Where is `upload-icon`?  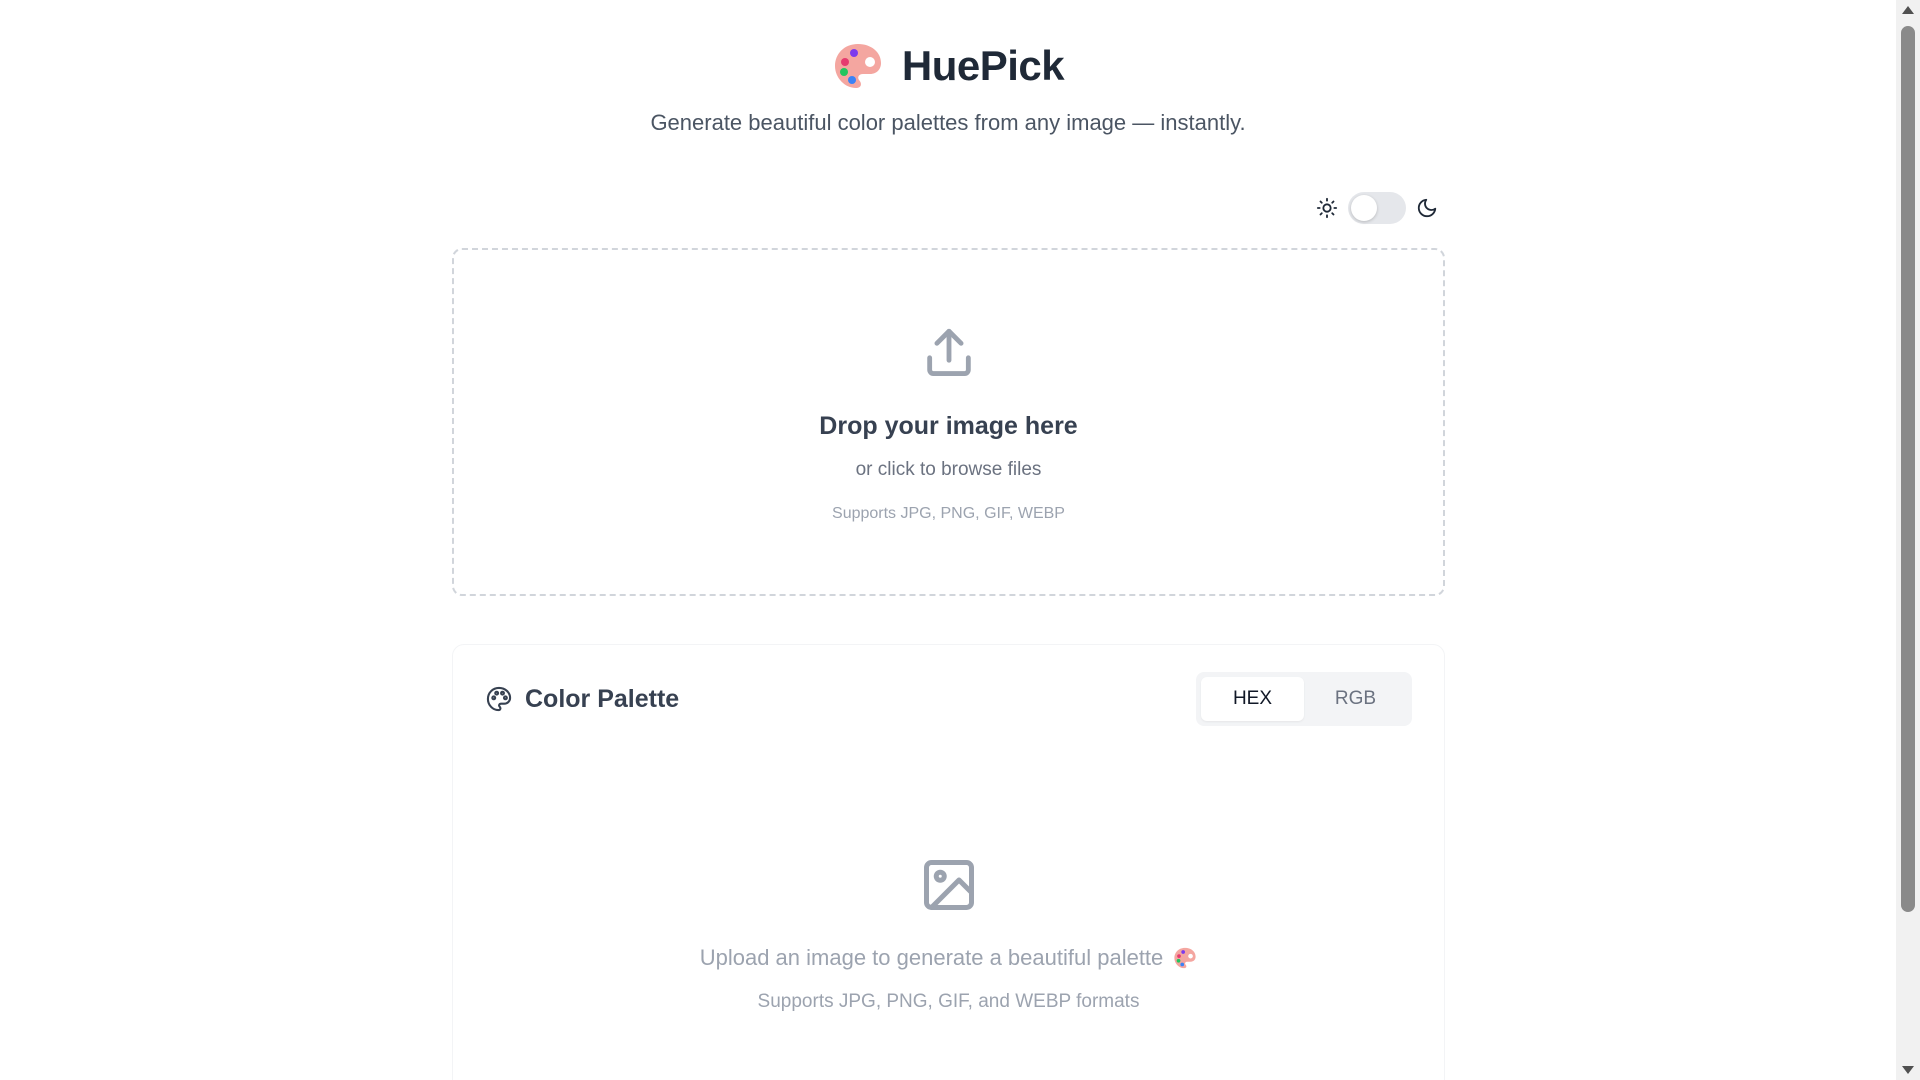 upload-icon is located at coordinates (948, 352).